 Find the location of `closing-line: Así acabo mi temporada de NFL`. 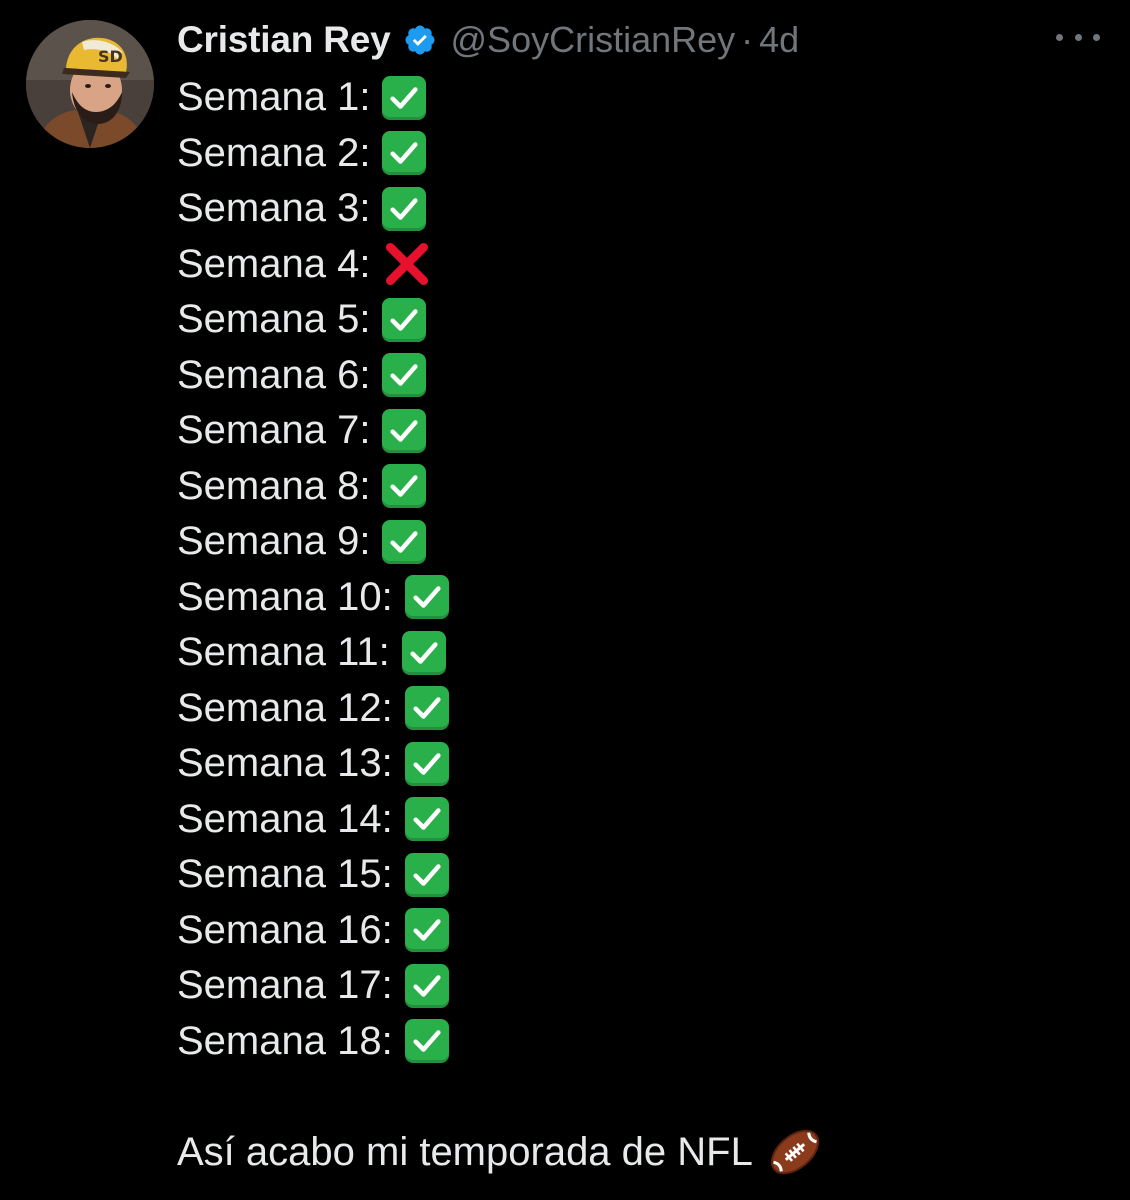

closing-line: Así acabo mi temporada de NFL is located at coordinates (500, 1152).